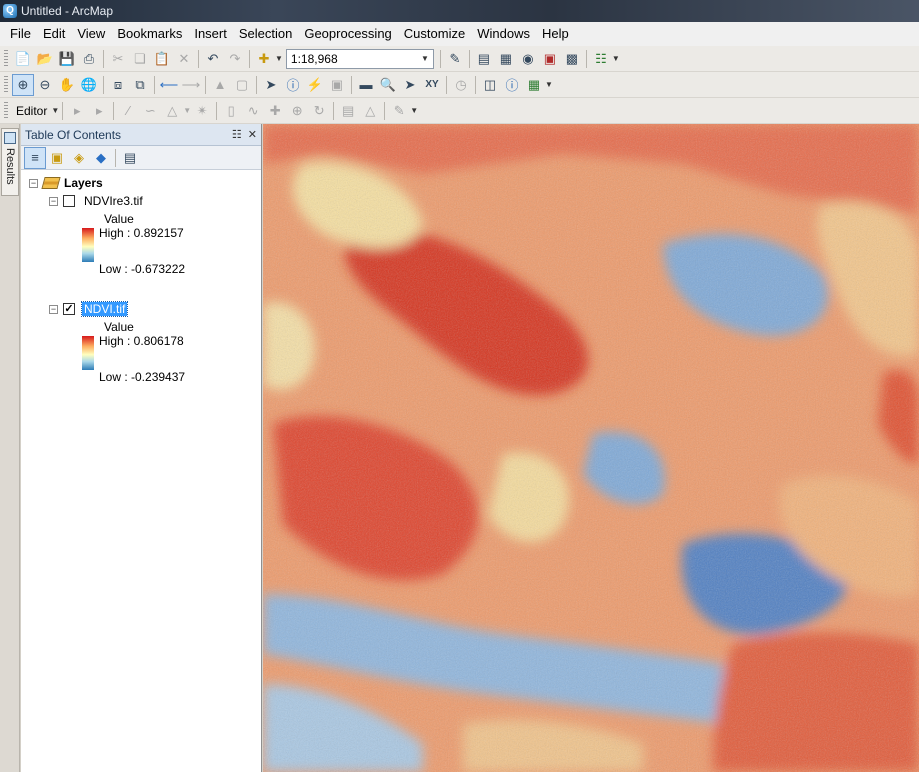 The image size is (919, 772). Describe the element at coordinates (347, 34) in the screenshot. I see `menu-geoprocessing: Geoprocessing` at that location.